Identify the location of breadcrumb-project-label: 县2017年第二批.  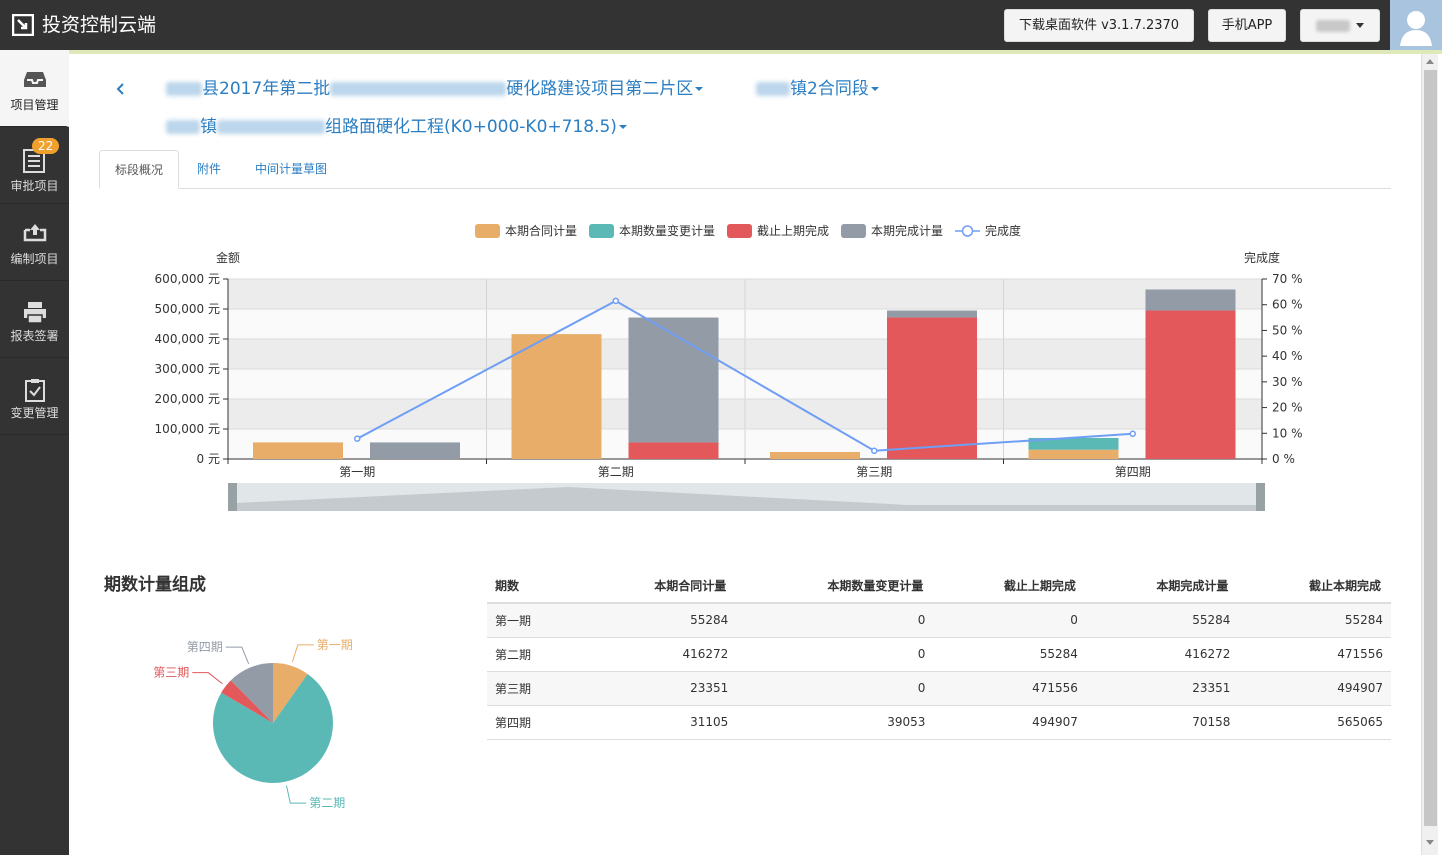
(266, 89).